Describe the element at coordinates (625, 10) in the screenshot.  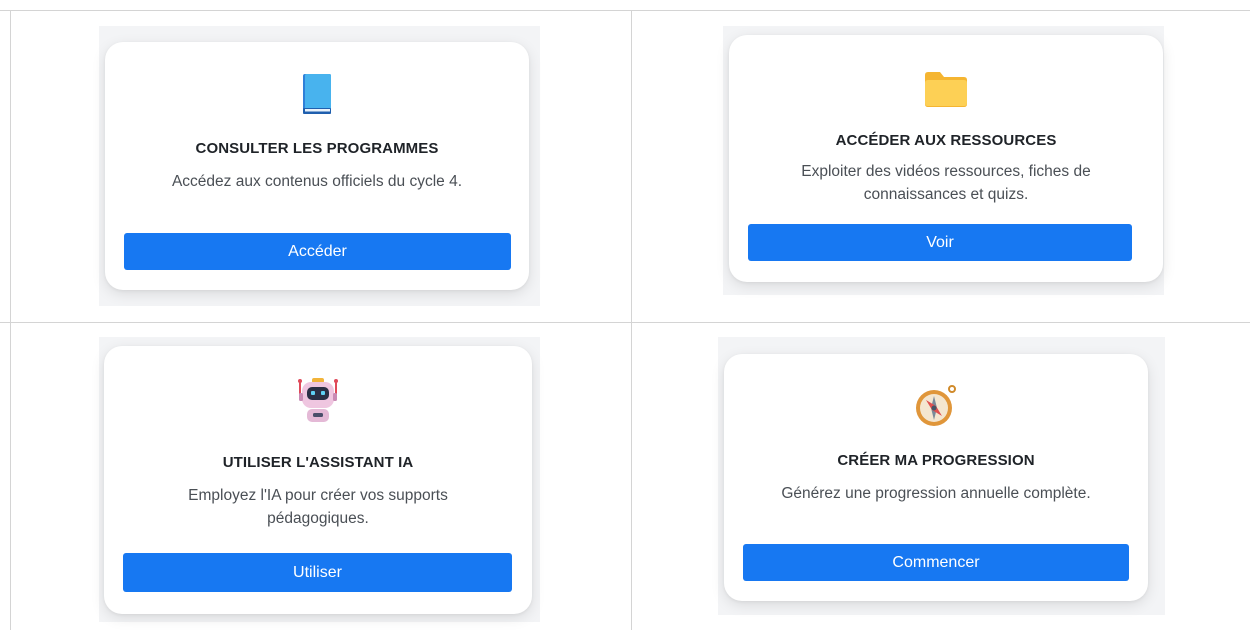
I see `table-border-top` at that location.